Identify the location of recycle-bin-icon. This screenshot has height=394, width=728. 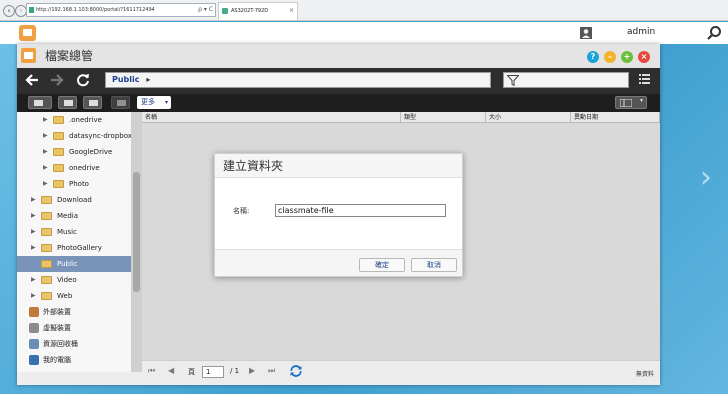
(34, 344).